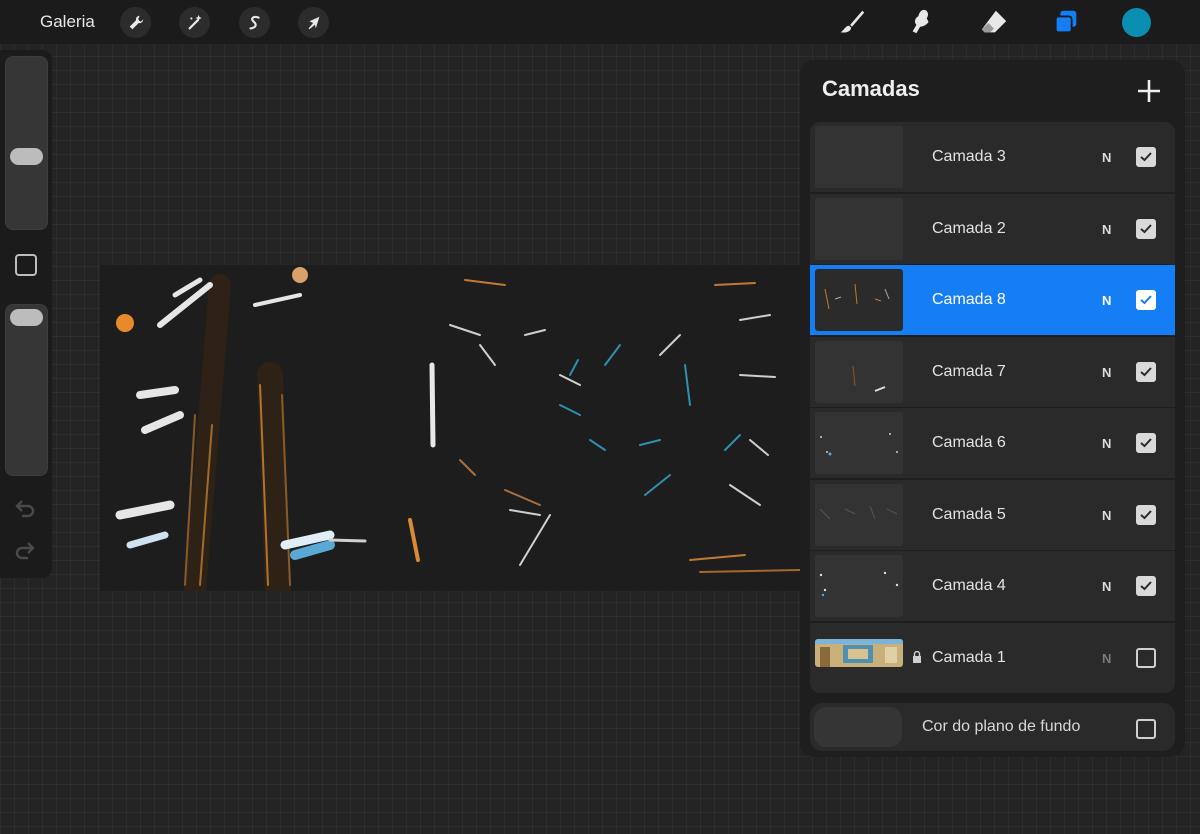  Describe the element at coordinates (969, 585) in the screenshot. I see `layer-name: Camada 4` at that location.